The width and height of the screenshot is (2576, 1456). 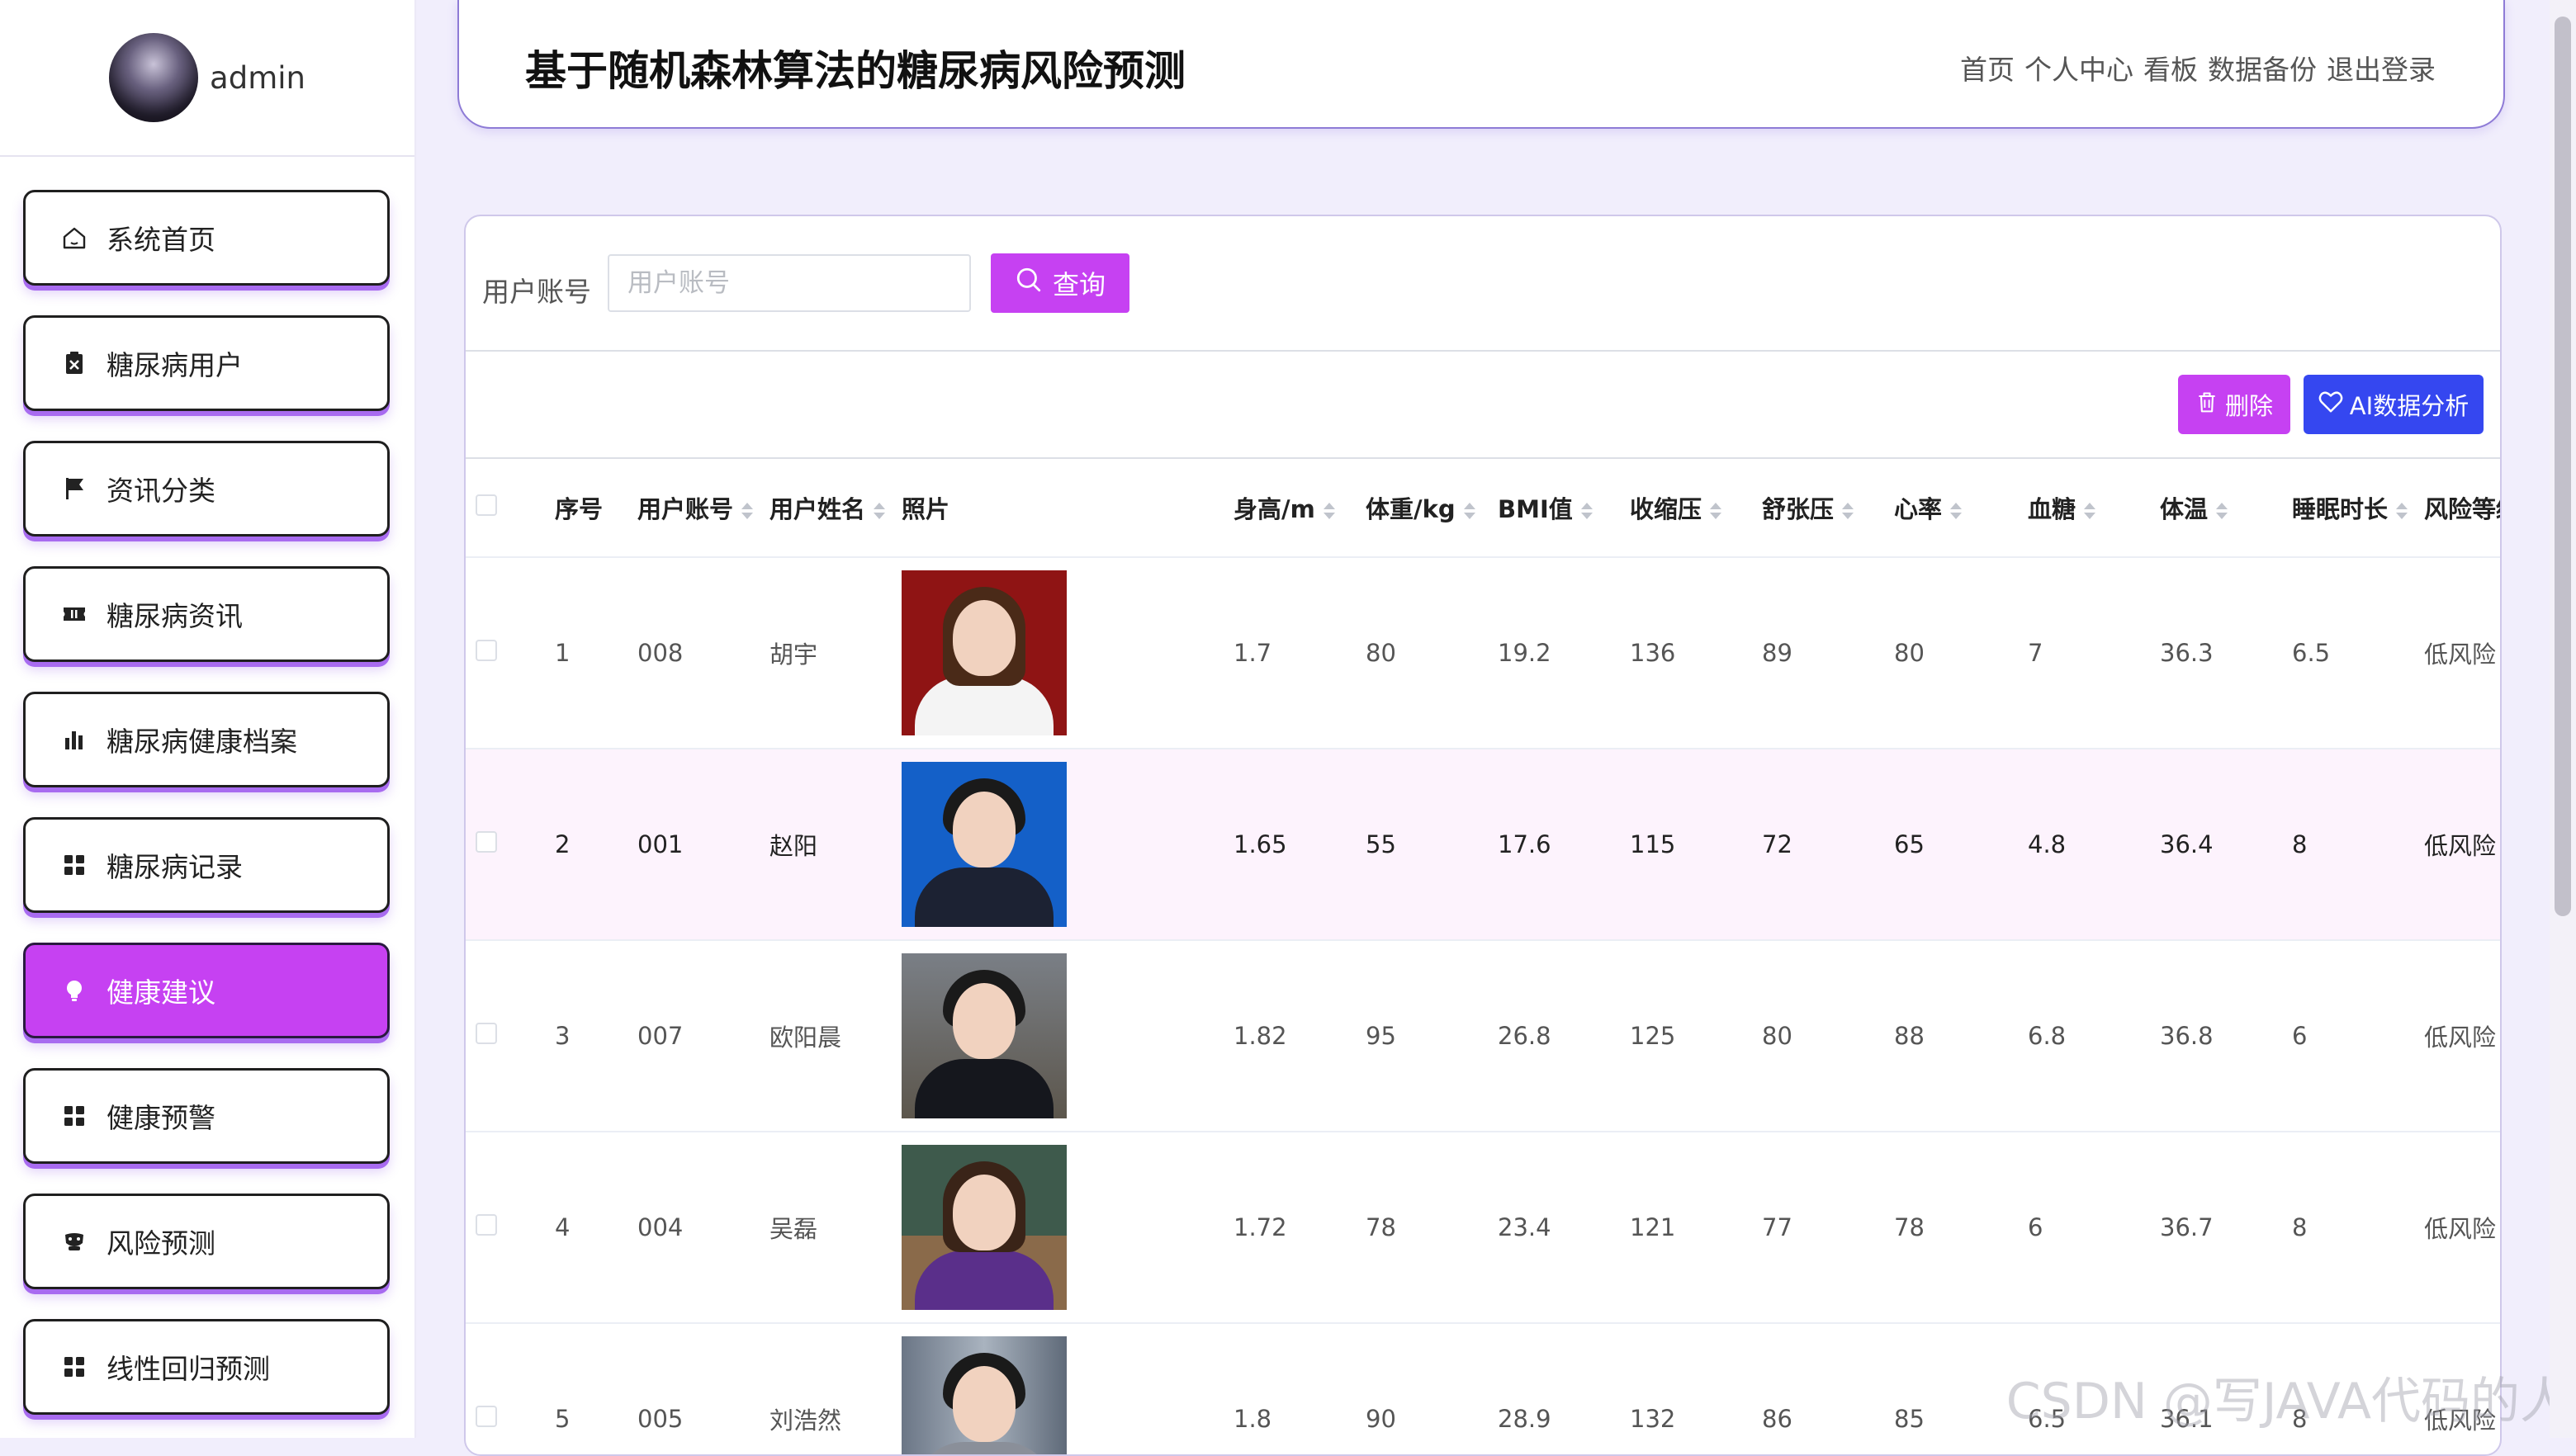 What do you see at coordinates (74, 489) in the screenshot?
I see `flag-icon` at bounding box center [74, 489].